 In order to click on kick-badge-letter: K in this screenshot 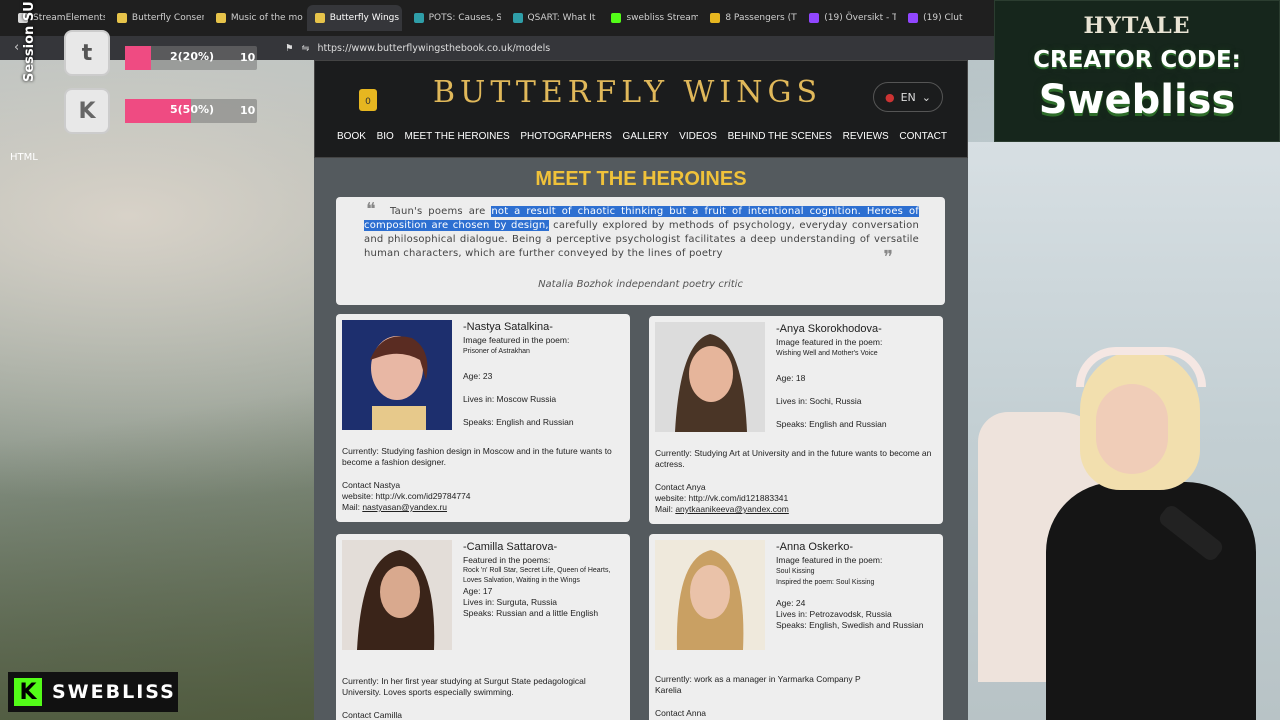, I will do `click(87, 111)`.